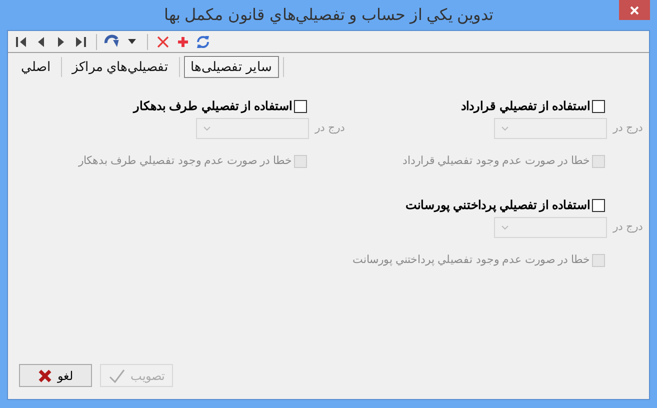 Image resolution: width=657 pixels, height=408 pixels. I want to click on curved-arrow-icon, so click(112, 42).